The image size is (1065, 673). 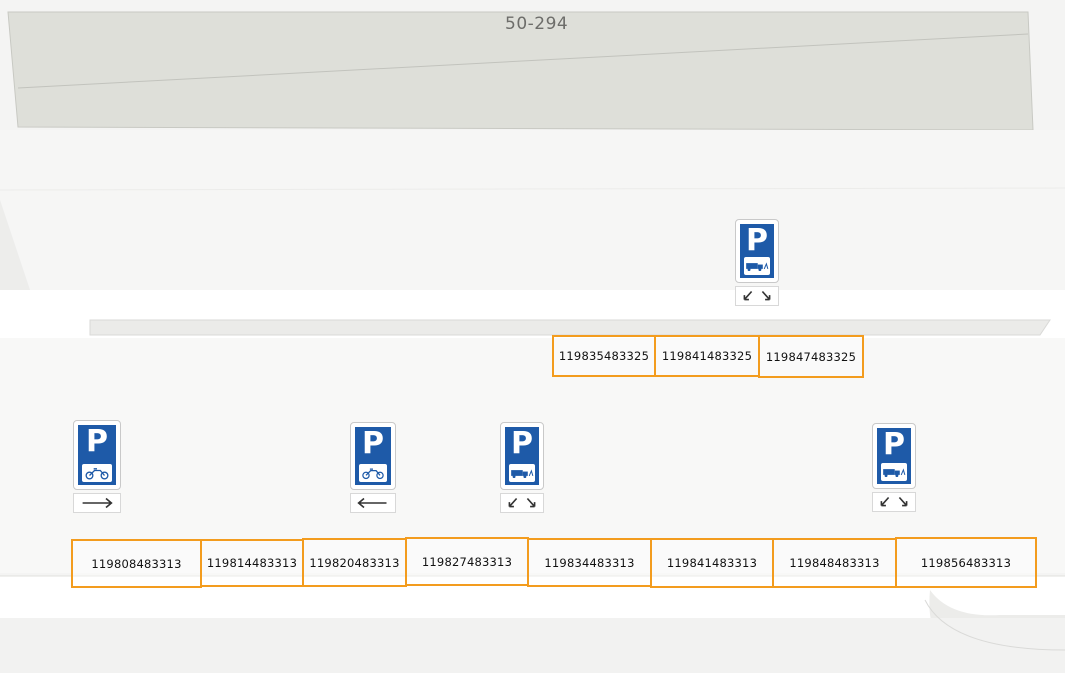 I want to click on parking-bay: 119827483313, so click(x=467, y=561).